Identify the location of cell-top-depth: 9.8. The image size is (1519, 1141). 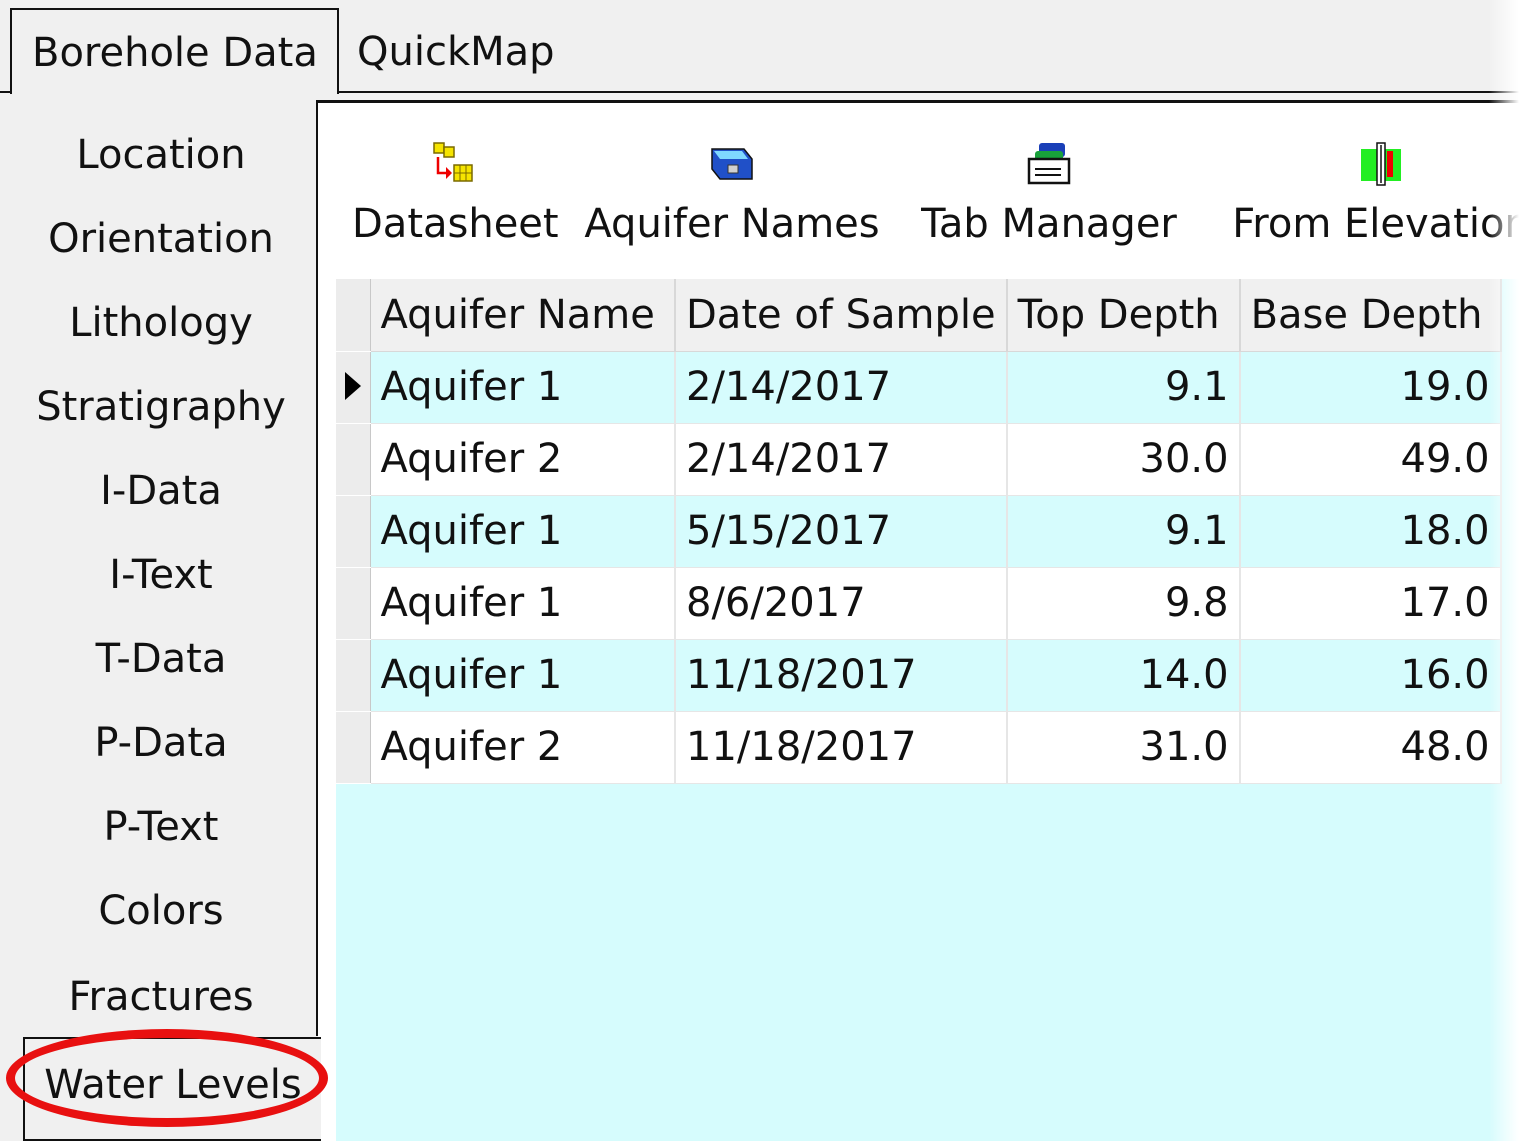
(1123, 603).